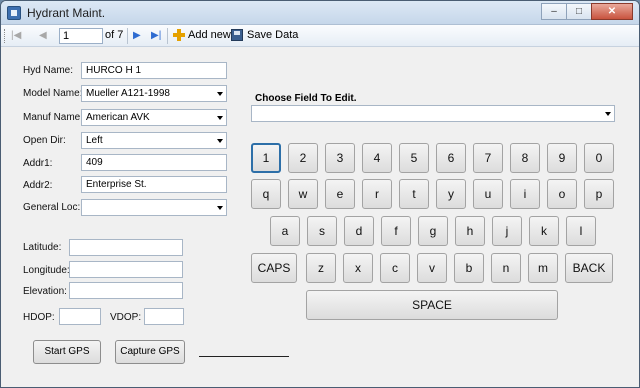 This screenshot has width=640, height=388. What do you see at coordinates (433, 231) in the screenshot?
I see `key-g: g` at bounding box center [433, 231].